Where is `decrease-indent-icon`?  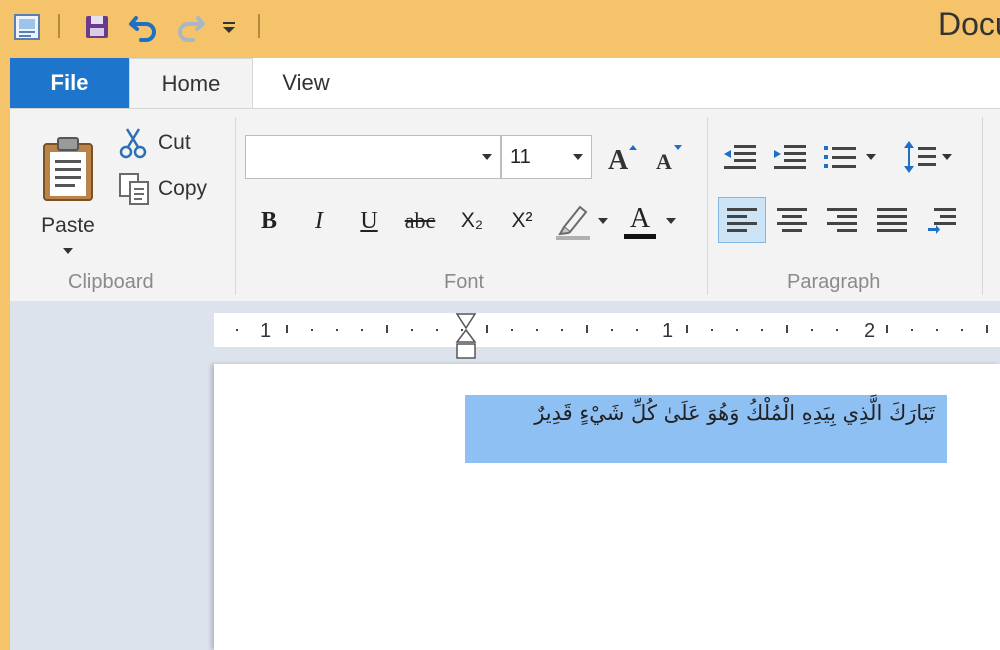 decrease-indent-icon is located at coordinates (740, 157).